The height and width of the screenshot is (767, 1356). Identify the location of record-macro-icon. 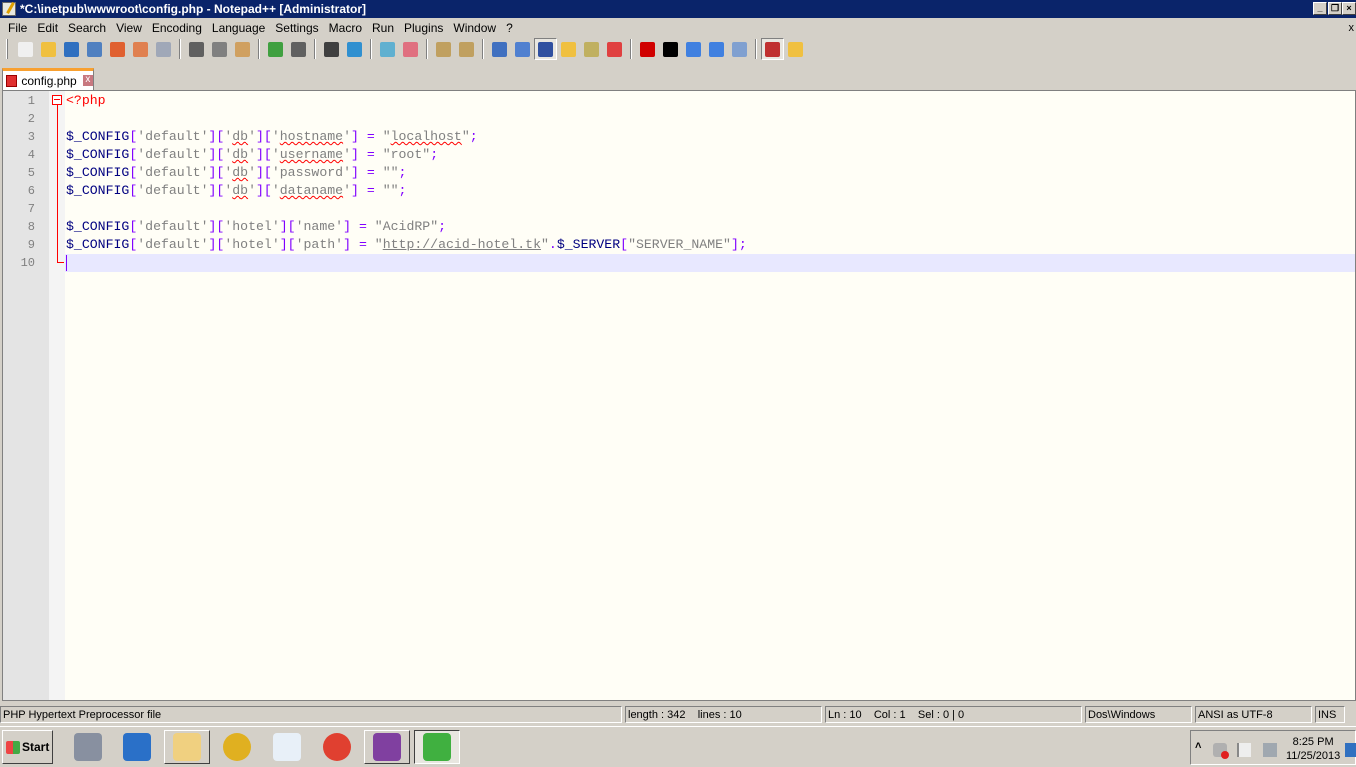
(647, 49).